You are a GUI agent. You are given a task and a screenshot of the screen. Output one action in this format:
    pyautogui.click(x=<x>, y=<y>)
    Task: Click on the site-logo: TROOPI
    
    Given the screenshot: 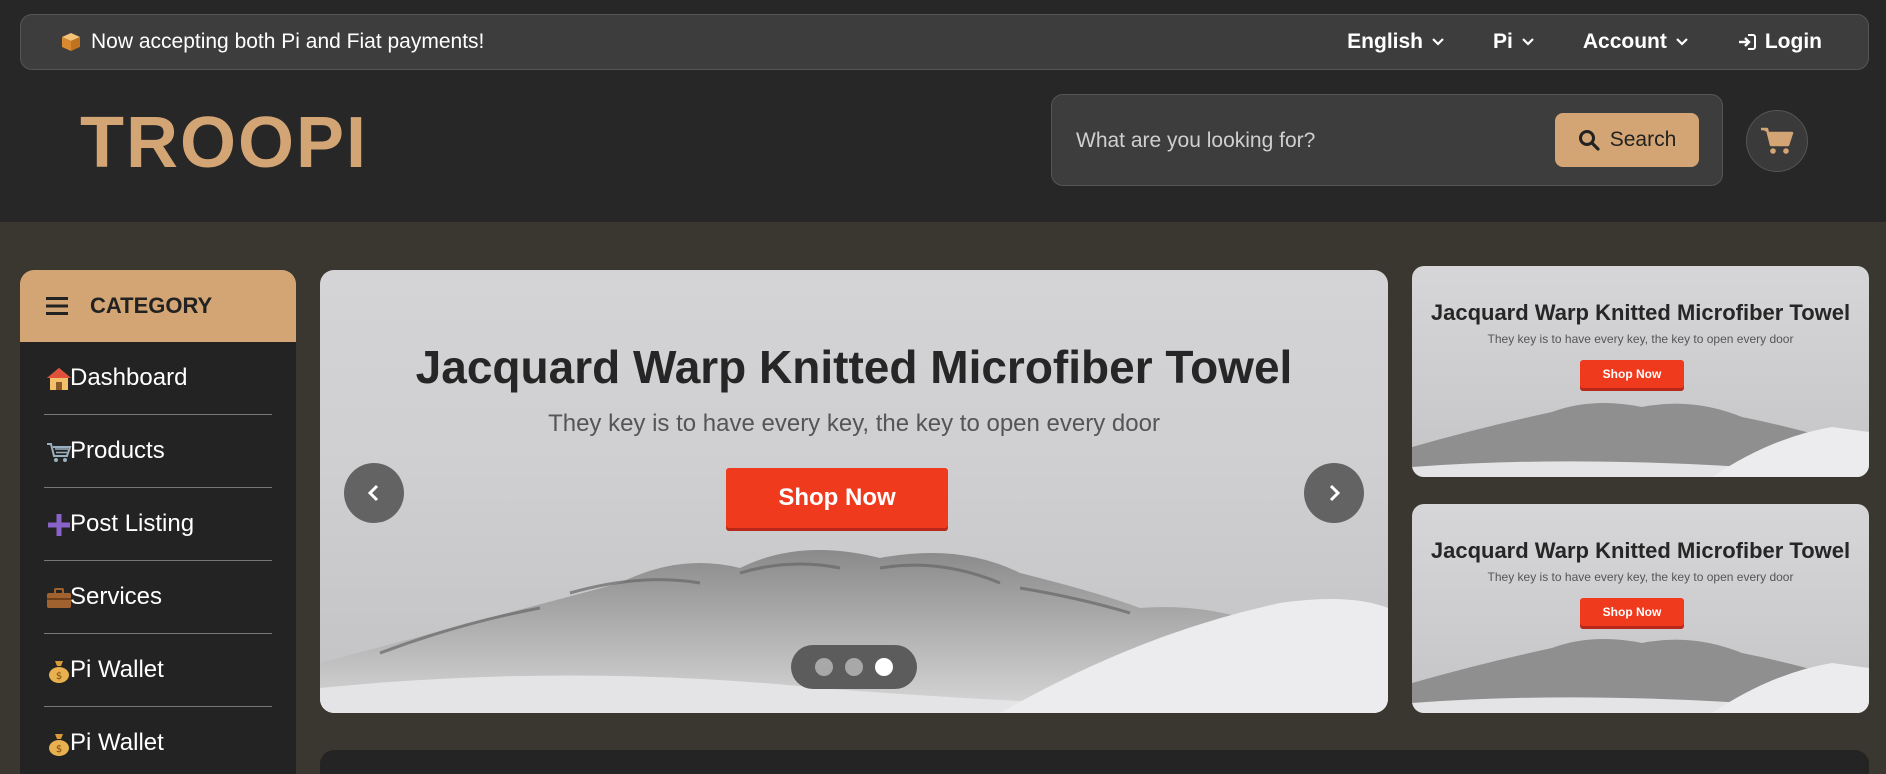 What is the action you would take?
    pyautogui.click(x=224, y=143)
    